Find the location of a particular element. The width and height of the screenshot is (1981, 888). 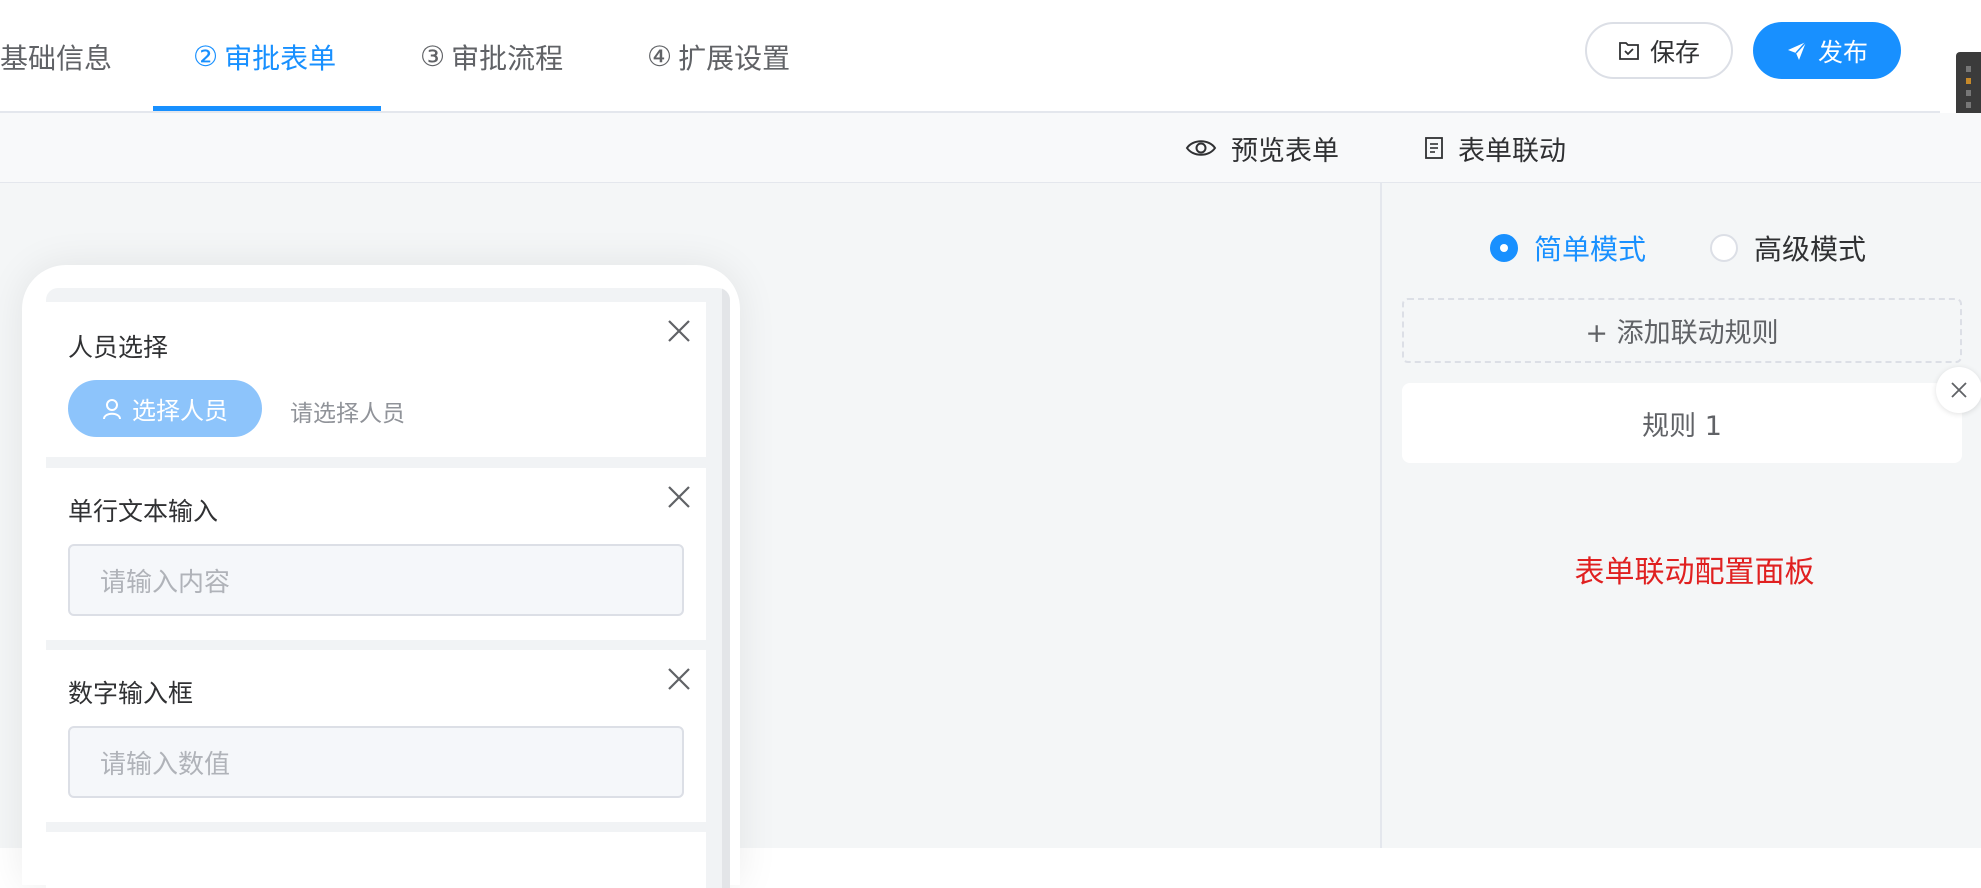

preview-form-button: 预览表单 is located at coordinates (1262, 148).